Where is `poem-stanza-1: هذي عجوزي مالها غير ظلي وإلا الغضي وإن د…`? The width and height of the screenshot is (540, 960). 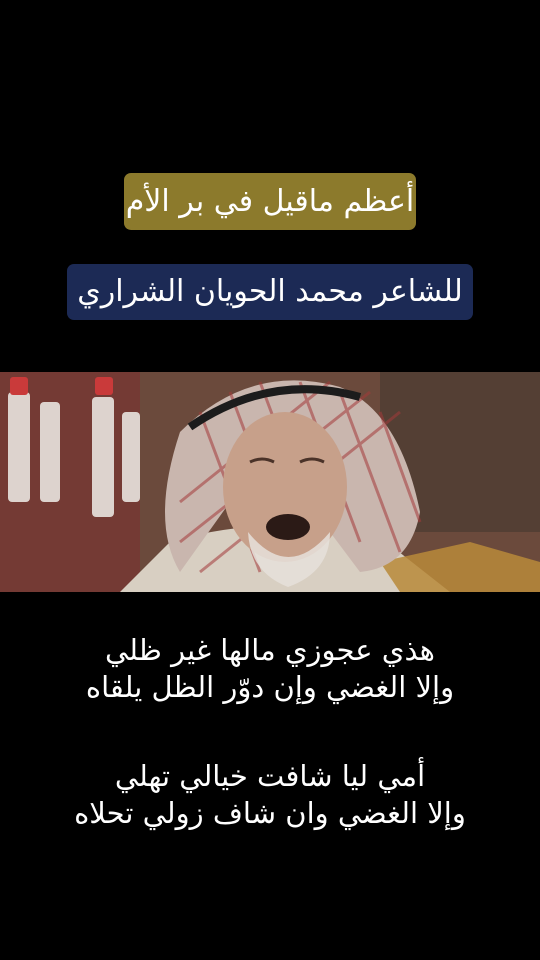
poem-stanza-1: هذي عجوزي مالها غير ظلي وإلا الغضي وإن د… is located at coordinates (270, 669).